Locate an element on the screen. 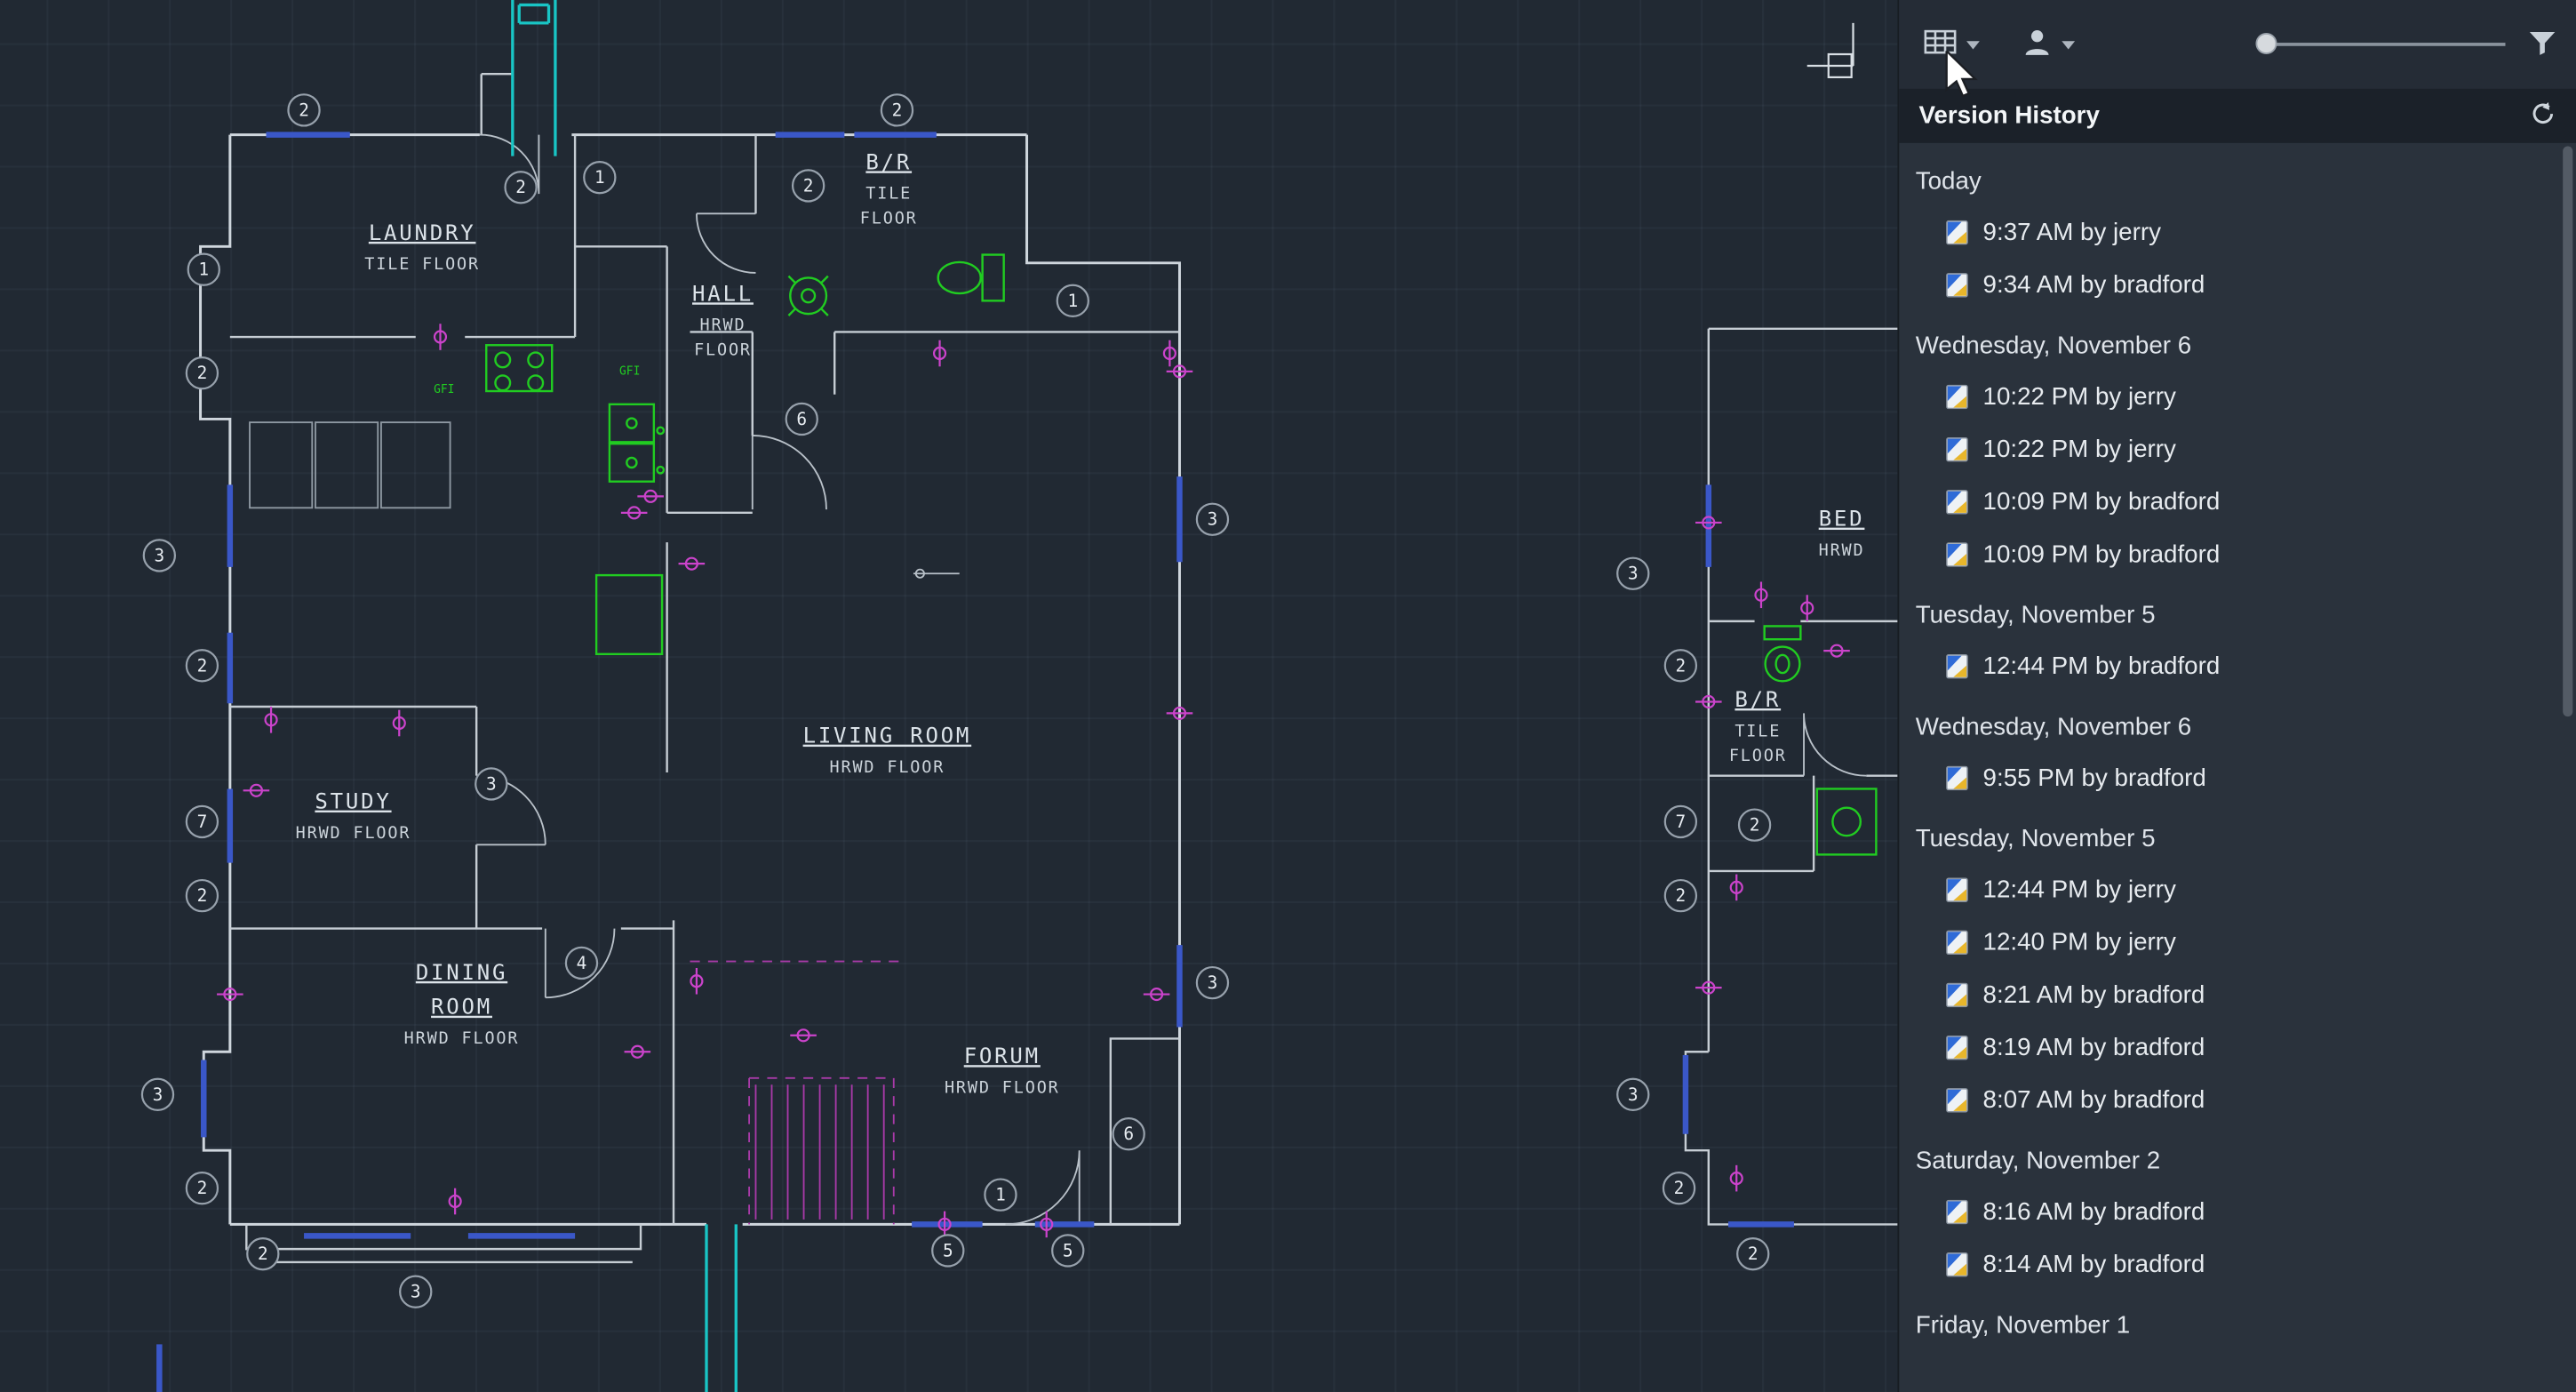  named-views-button is located at coordinates (1952, 44).